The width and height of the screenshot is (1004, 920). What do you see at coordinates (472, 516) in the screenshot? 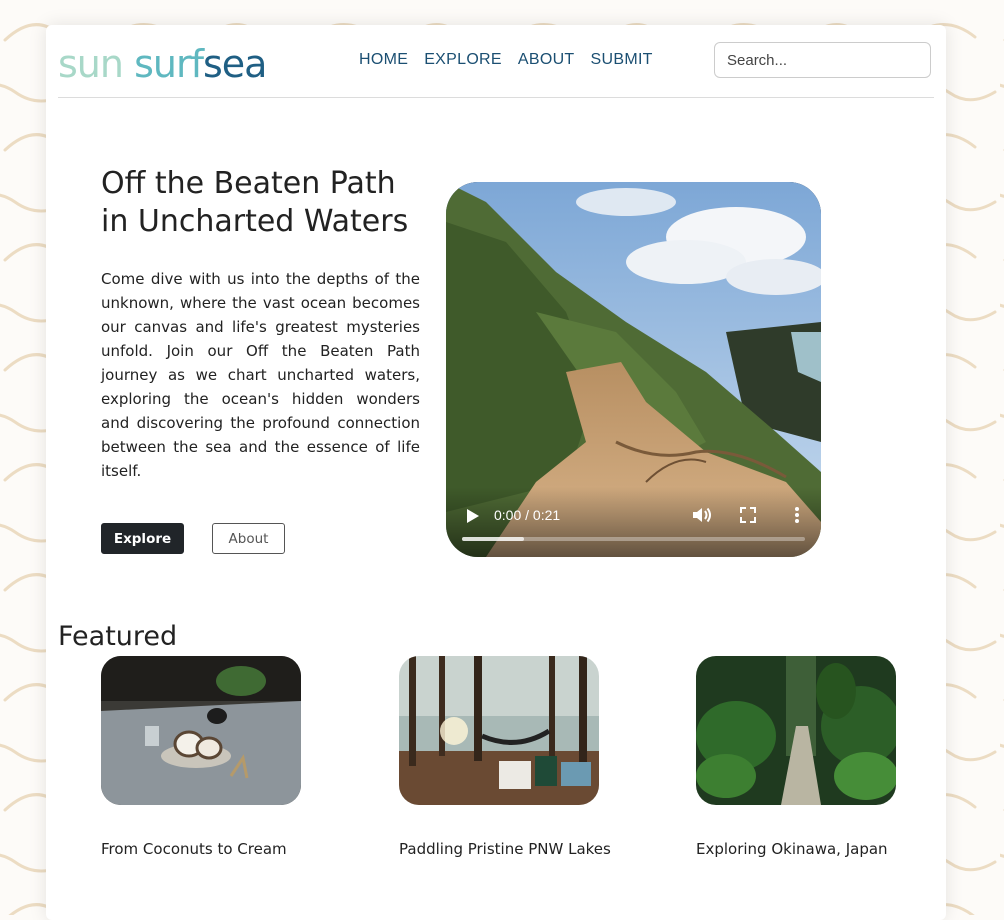
I see `play-icon` at bounding box center [472, 516].